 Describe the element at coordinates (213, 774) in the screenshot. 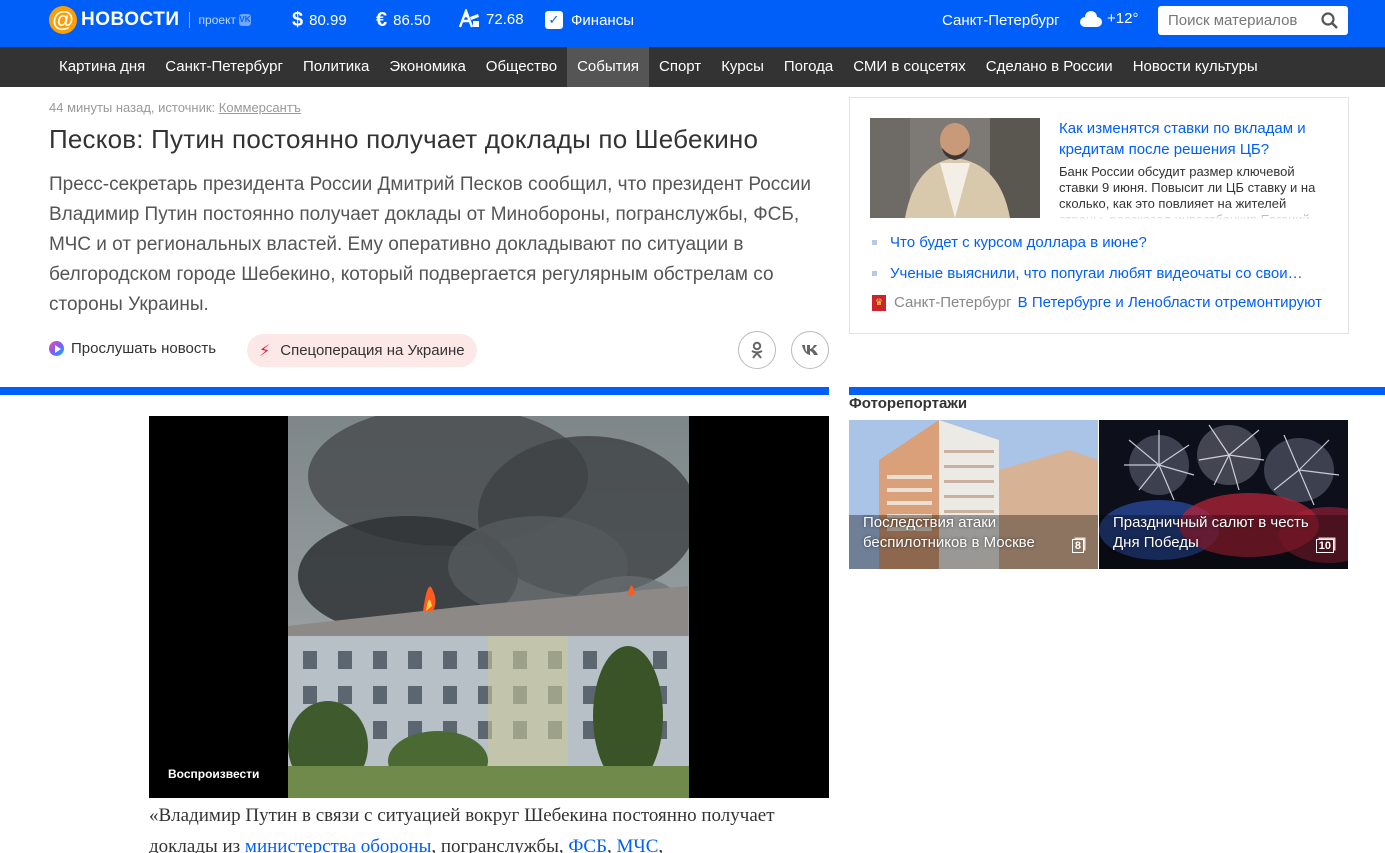

I see `play-label: Воспроизвести` at that location.